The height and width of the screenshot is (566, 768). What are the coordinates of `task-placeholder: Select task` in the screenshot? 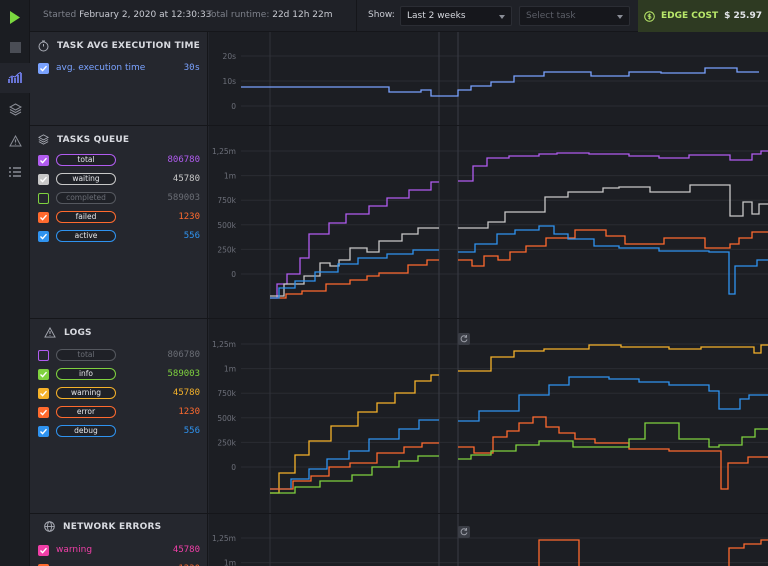 It's located at (551, 16).